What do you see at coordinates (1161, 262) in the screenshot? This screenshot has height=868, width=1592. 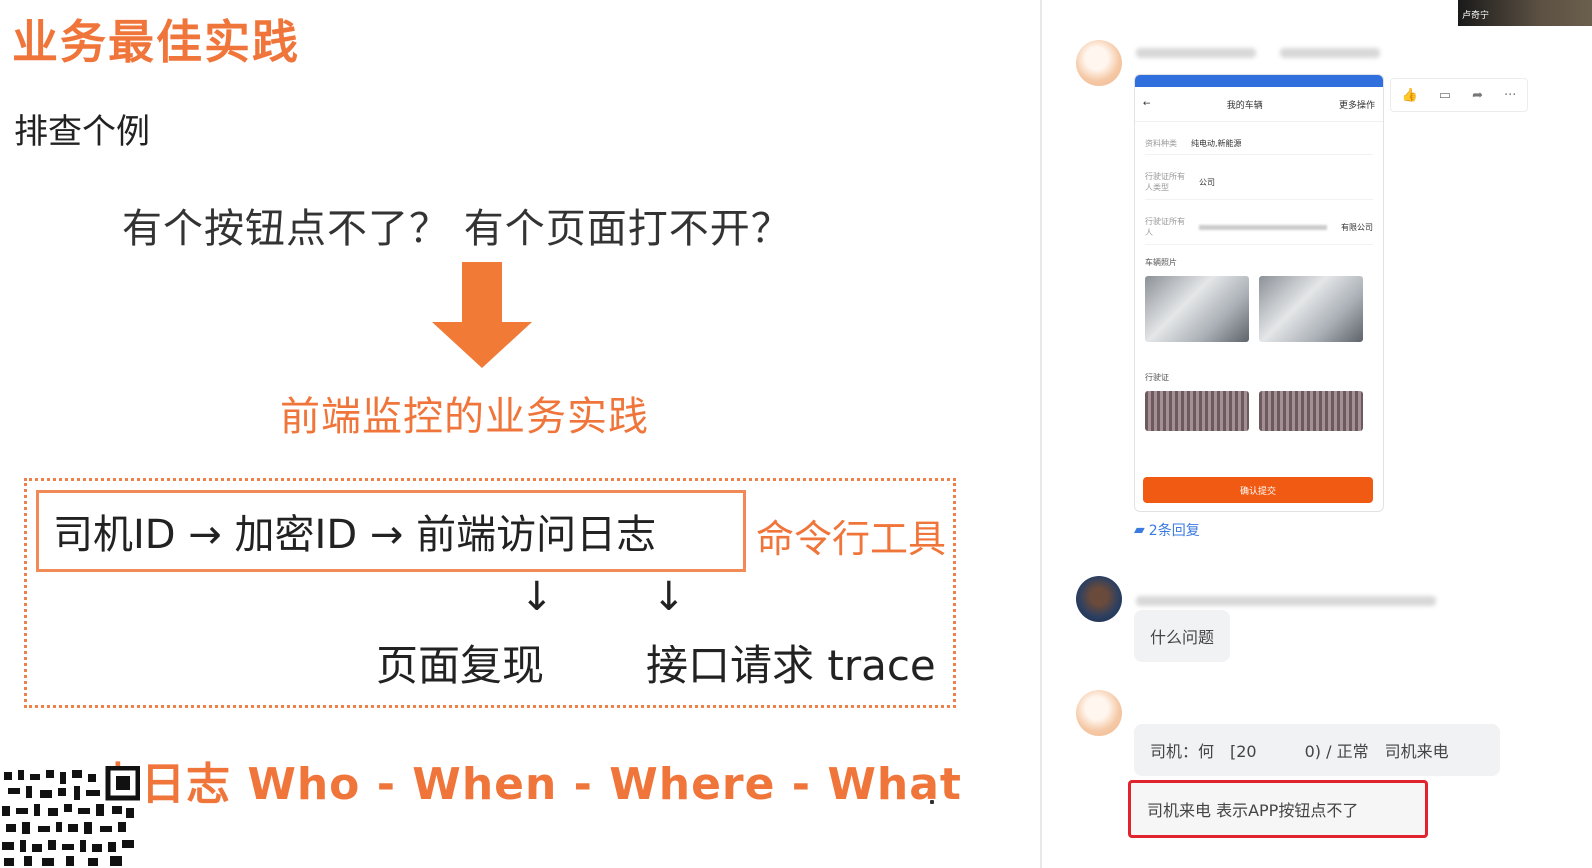 I see `car-photos-section-title: 车辆照片` at bounding box center [1161, 262].